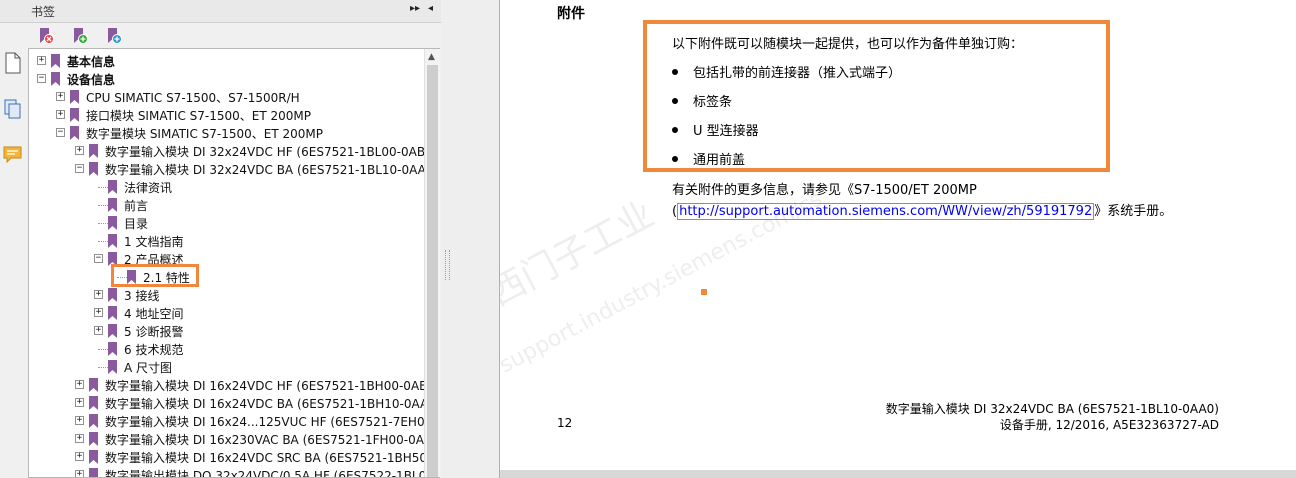  Describe the element at coordinates (227, 205) in the screenshot. I see `bookmark-item: 前言` at that location.